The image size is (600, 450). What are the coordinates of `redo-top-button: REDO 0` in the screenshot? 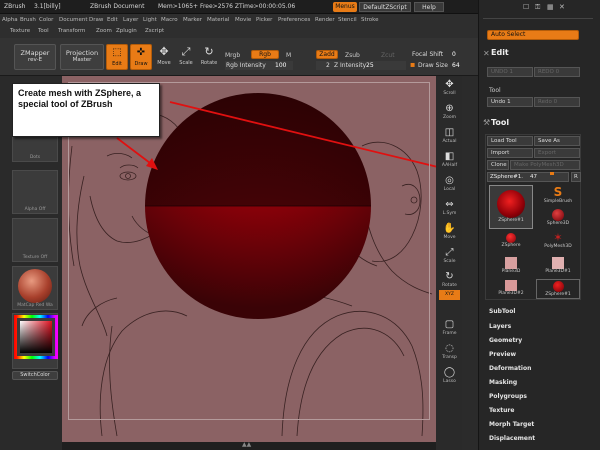 It's located at (557, 72).